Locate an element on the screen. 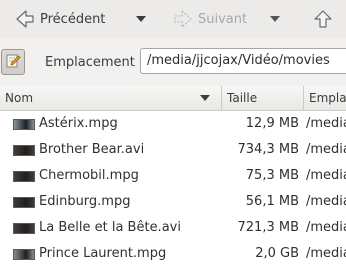 The image size is (346, 270). arrow-left-icon is located at coordinates (25, 19).